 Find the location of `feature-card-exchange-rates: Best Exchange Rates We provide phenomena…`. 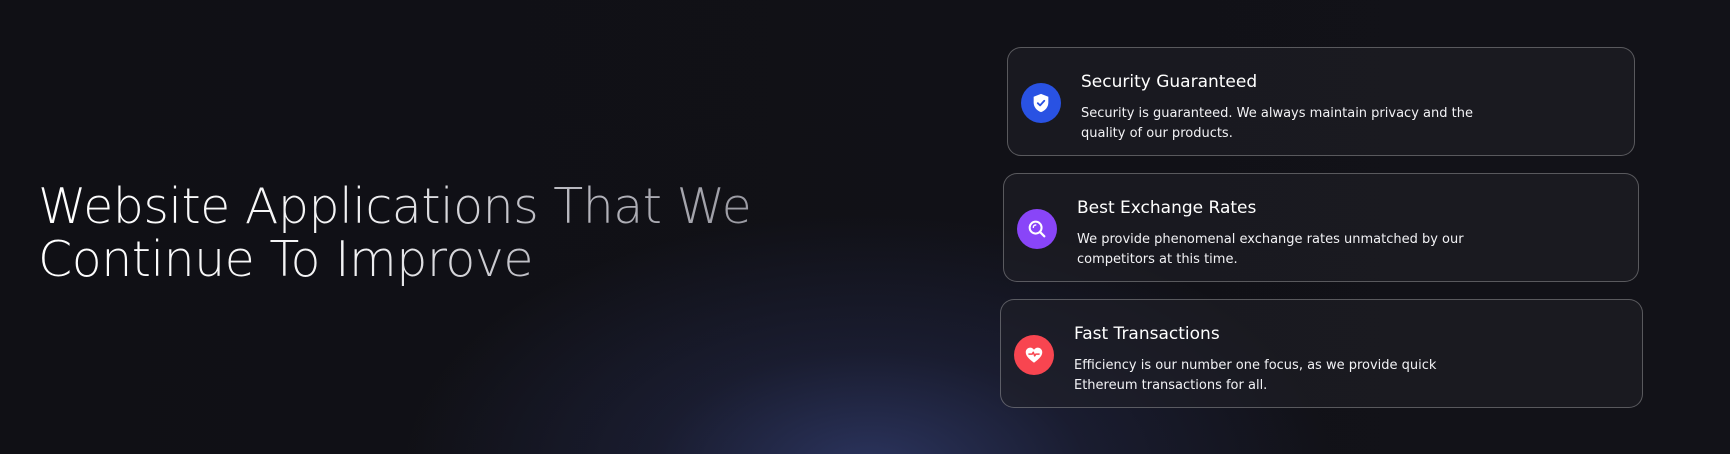

feature-card-exchange-rates: Best Exchange Rates We provide phenomena… is located at coordinates (1321, 227).